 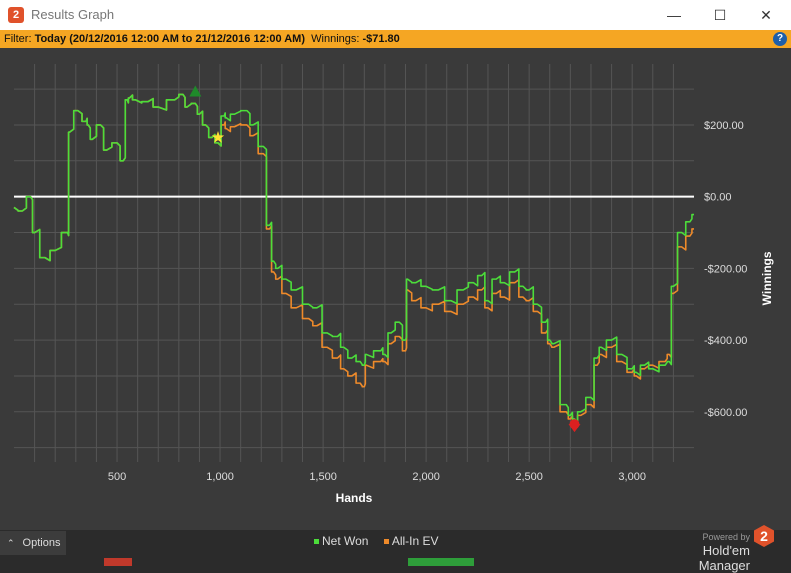 I want to click on y-tick-label: -$600.00, so click(x=725, y=413).